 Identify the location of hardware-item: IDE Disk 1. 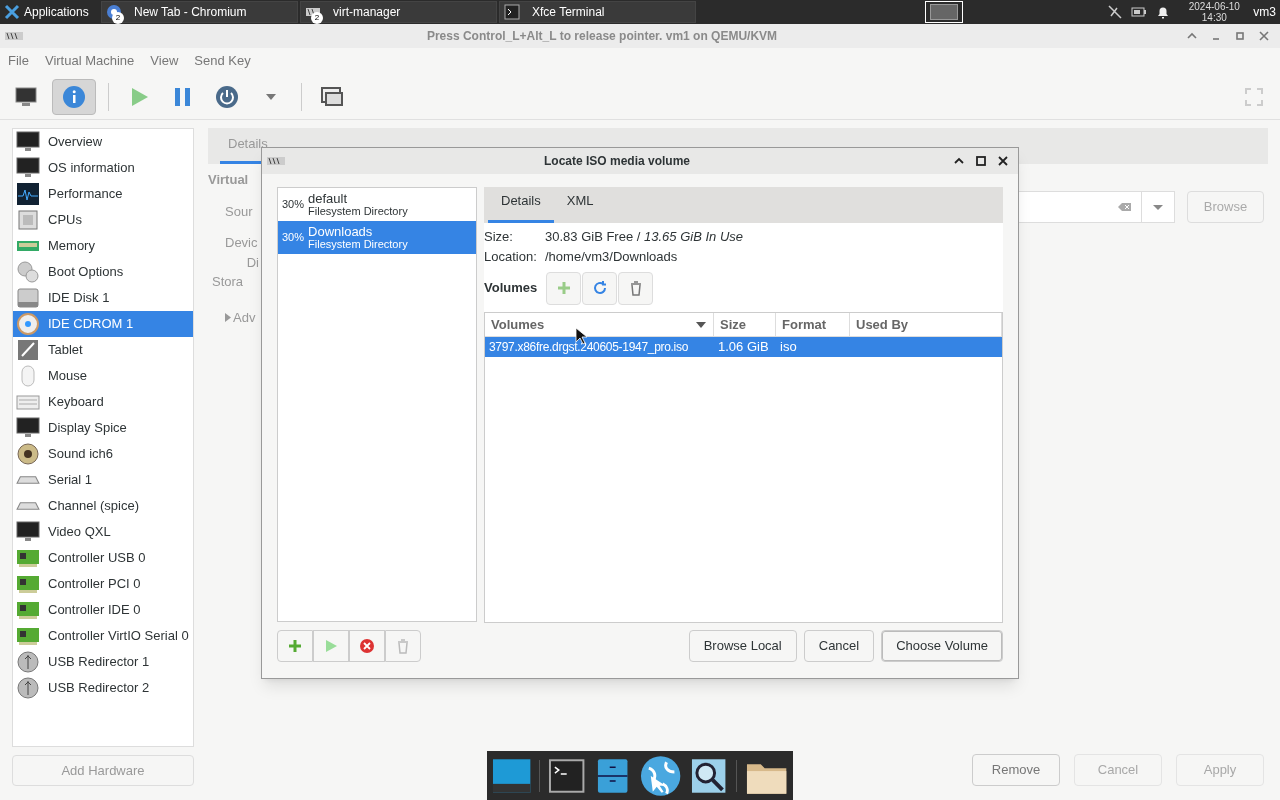
(103, 298).